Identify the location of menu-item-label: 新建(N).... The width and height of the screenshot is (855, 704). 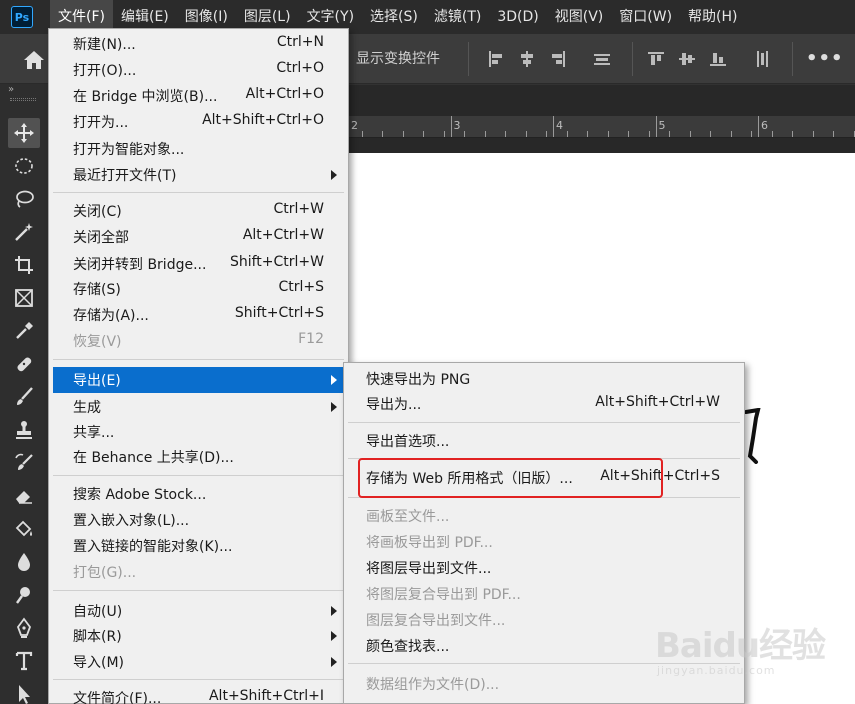
(104, 45).